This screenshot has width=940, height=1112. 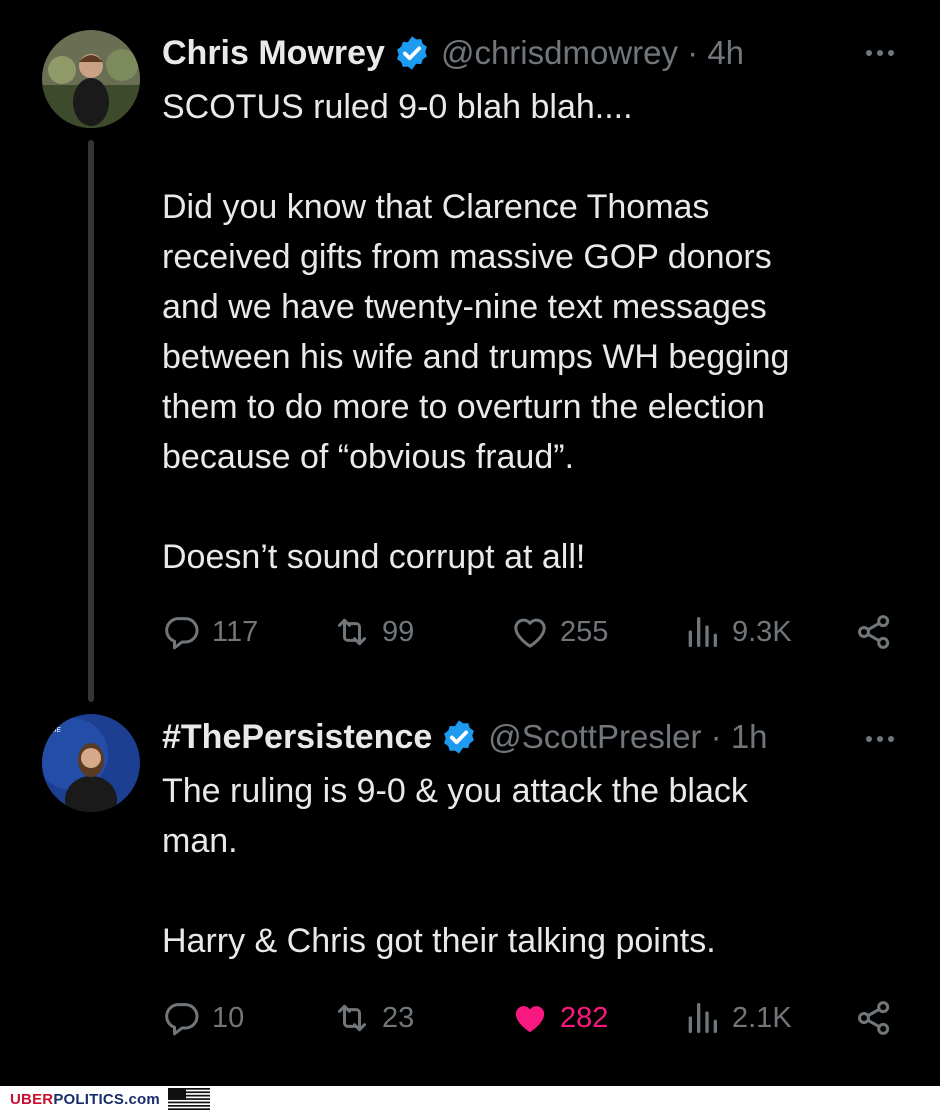 I want to click on like-button: 255, so click(x=559, y=632).